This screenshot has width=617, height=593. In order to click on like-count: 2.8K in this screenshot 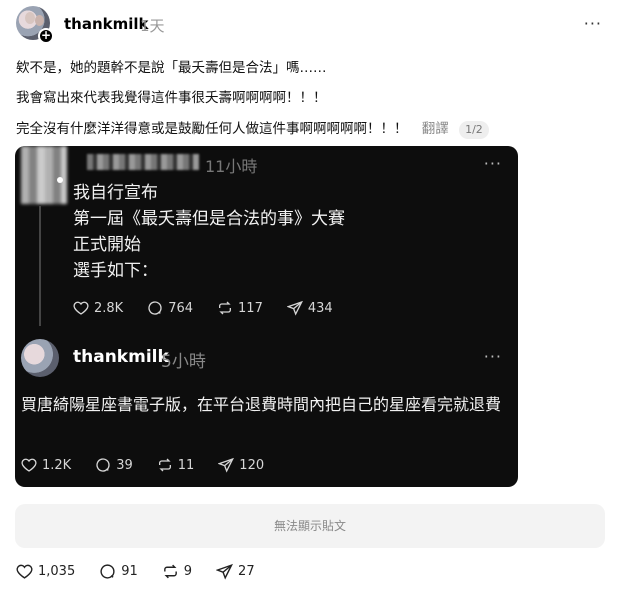, I will do `click(109, 308)`.